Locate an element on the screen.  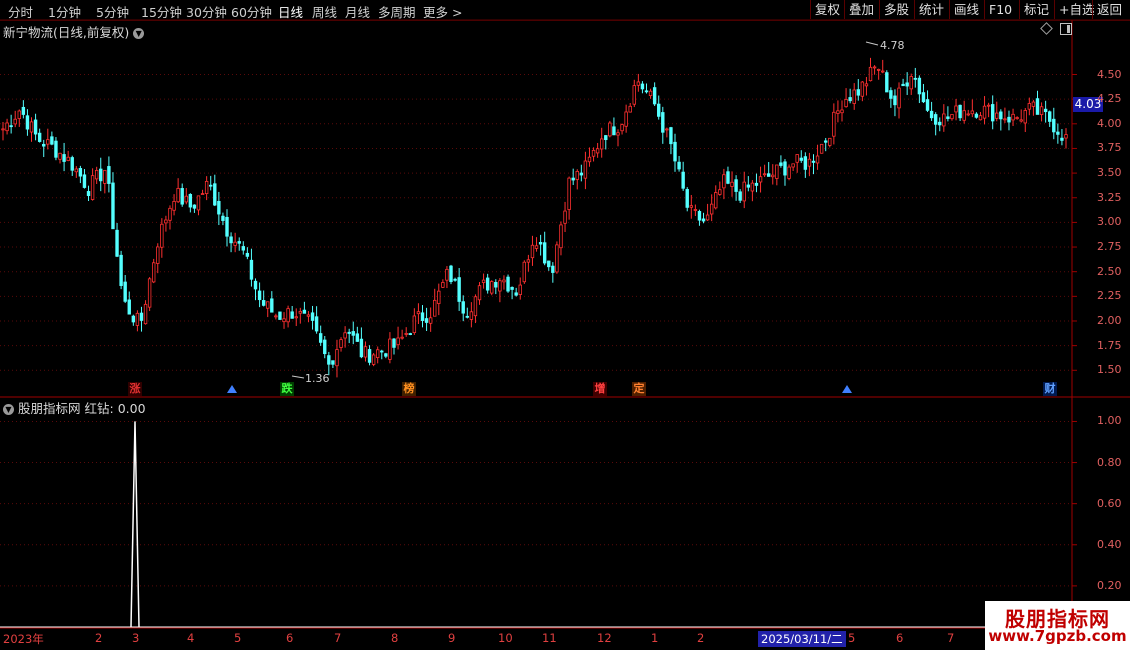
y-tick-label: 2.50 is located at coordinates (1109, 271).